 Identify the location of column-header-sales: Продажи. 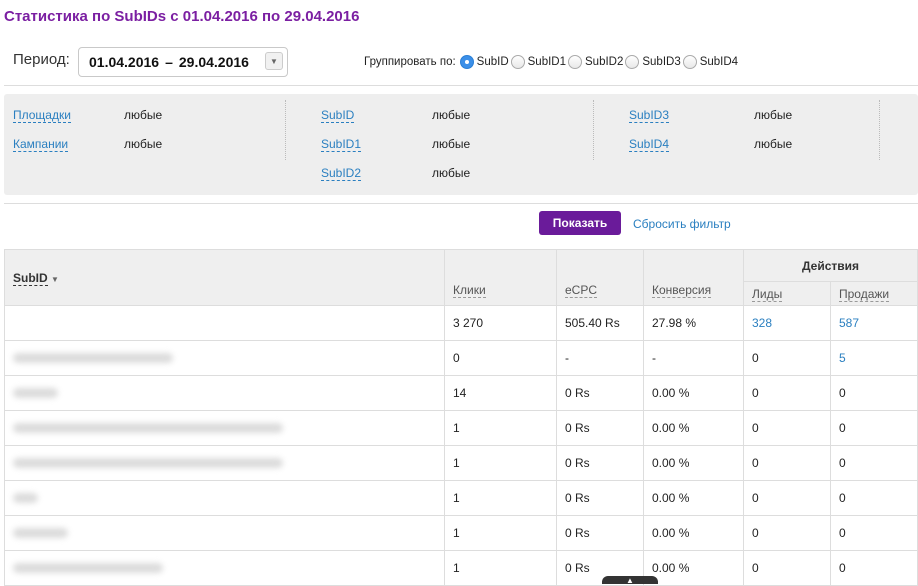
(874, 293).